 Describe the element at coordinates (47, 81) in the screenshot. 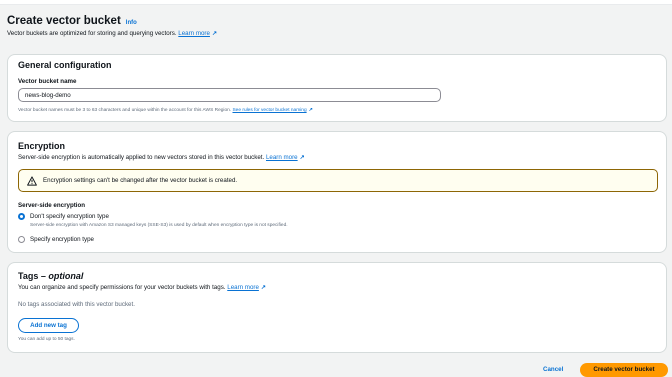

I see `vector-bucket-name-label: Vector bucket name` at that location.